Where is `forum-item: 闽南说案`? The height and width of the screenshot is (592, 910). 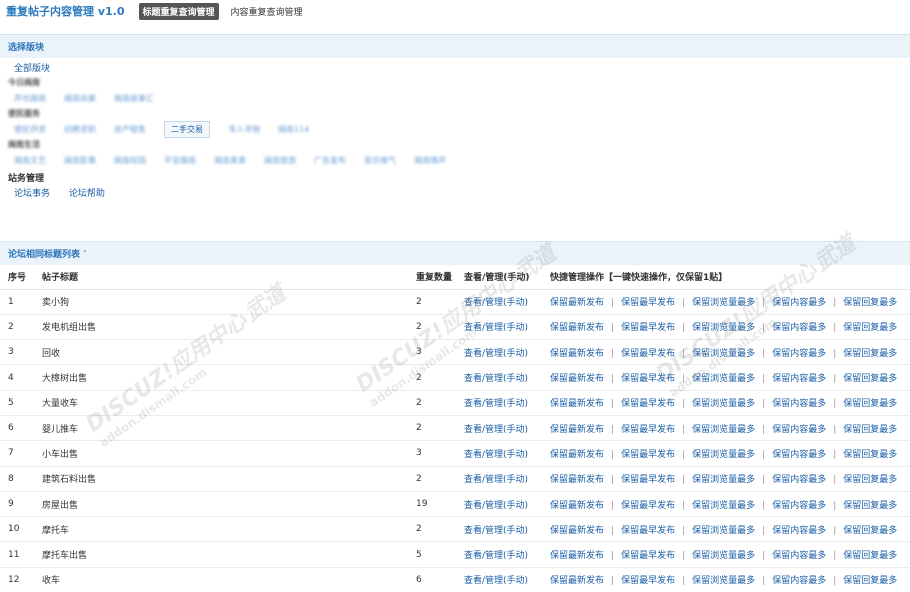 forum-item: 闽南说案 is located at coordinates (80, 98).